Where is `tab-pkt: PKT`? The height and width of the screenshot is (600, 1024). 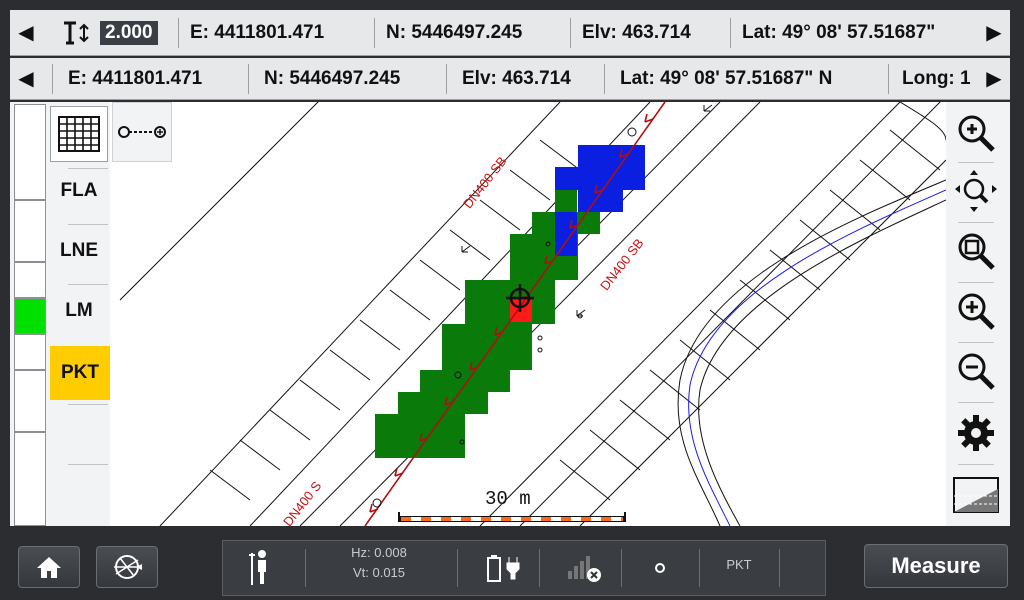 tab-pkt: PKT is located at coordinates (80, 373).